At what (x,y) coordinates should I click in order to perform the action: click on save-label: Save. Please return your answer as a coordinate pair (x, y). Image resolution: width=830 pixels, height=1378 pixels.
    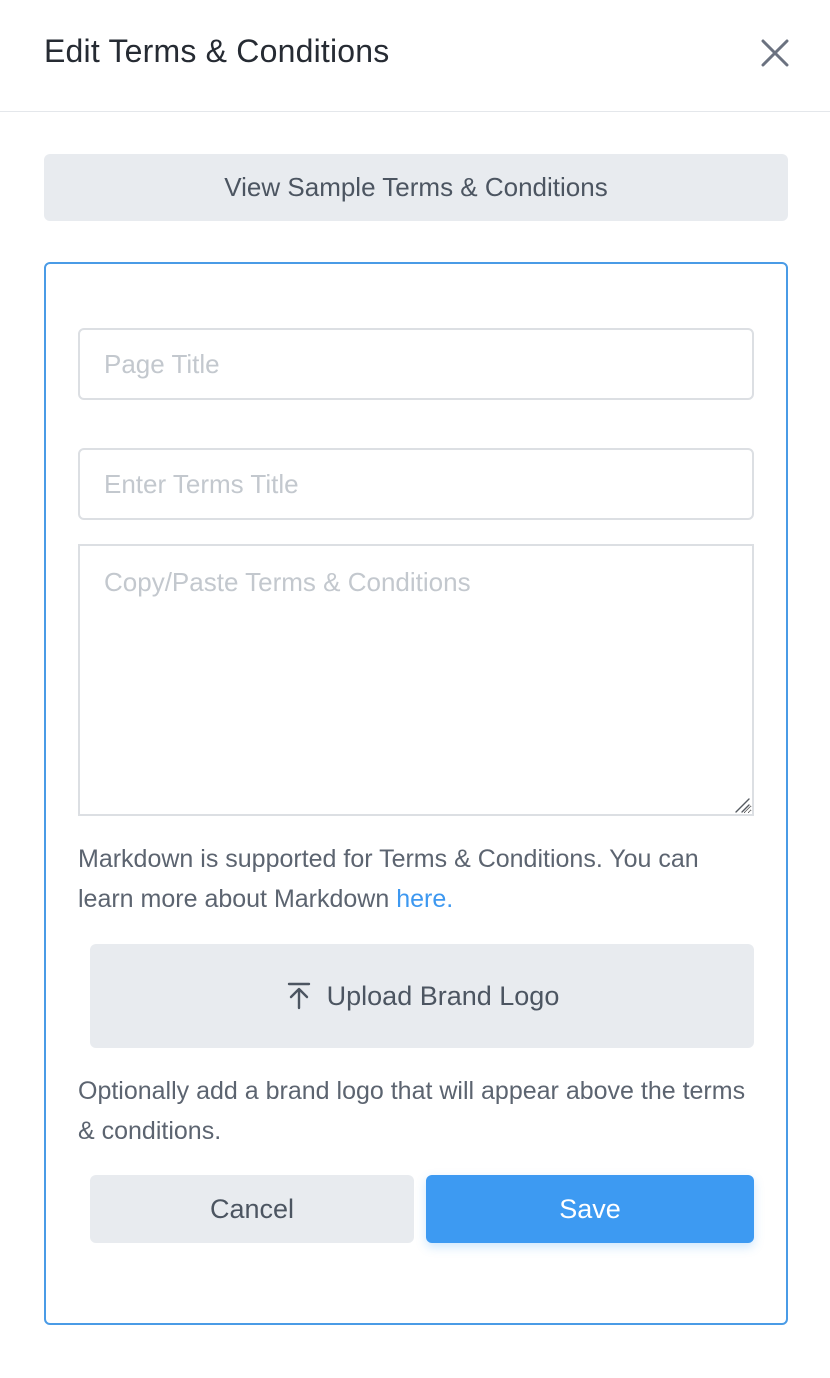
    Looking at the image, I should click on (590, 1208).